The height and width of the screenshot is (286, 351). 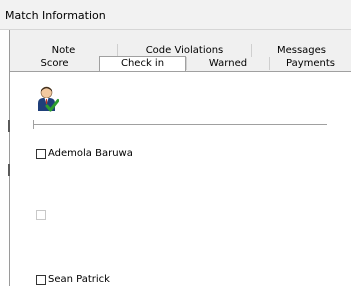 I want to click on player-name-label: Sean Patrick, so click(x=79, y=280).